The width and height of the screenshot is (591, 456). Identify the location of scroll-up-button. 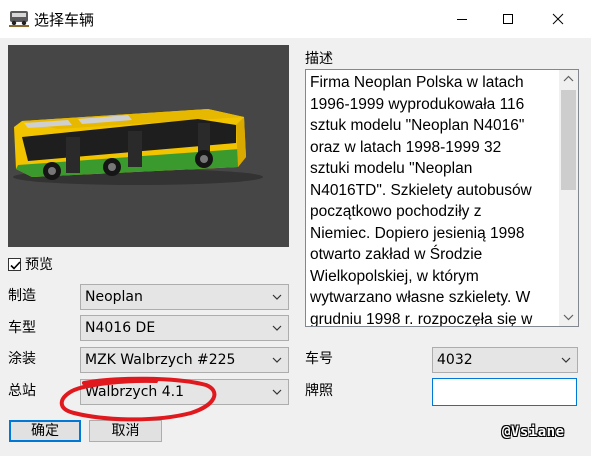
(568, 79).